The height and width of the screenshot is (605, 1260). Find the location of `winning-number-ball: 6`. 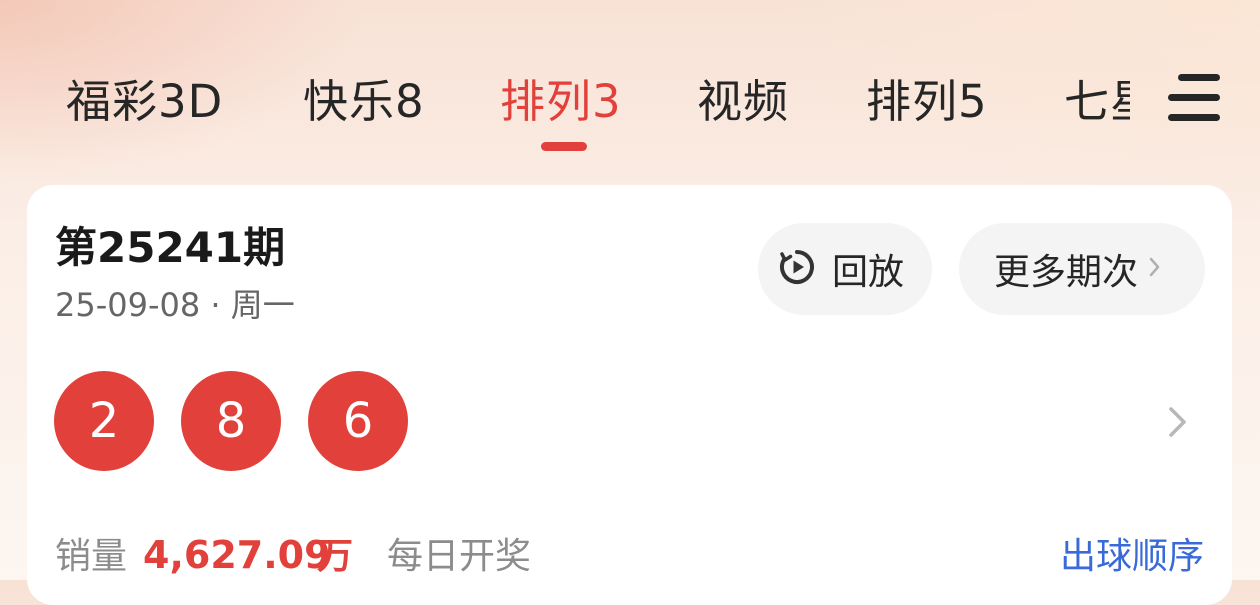

winning-number-ball: 6 is located at coordinates (358, 421).